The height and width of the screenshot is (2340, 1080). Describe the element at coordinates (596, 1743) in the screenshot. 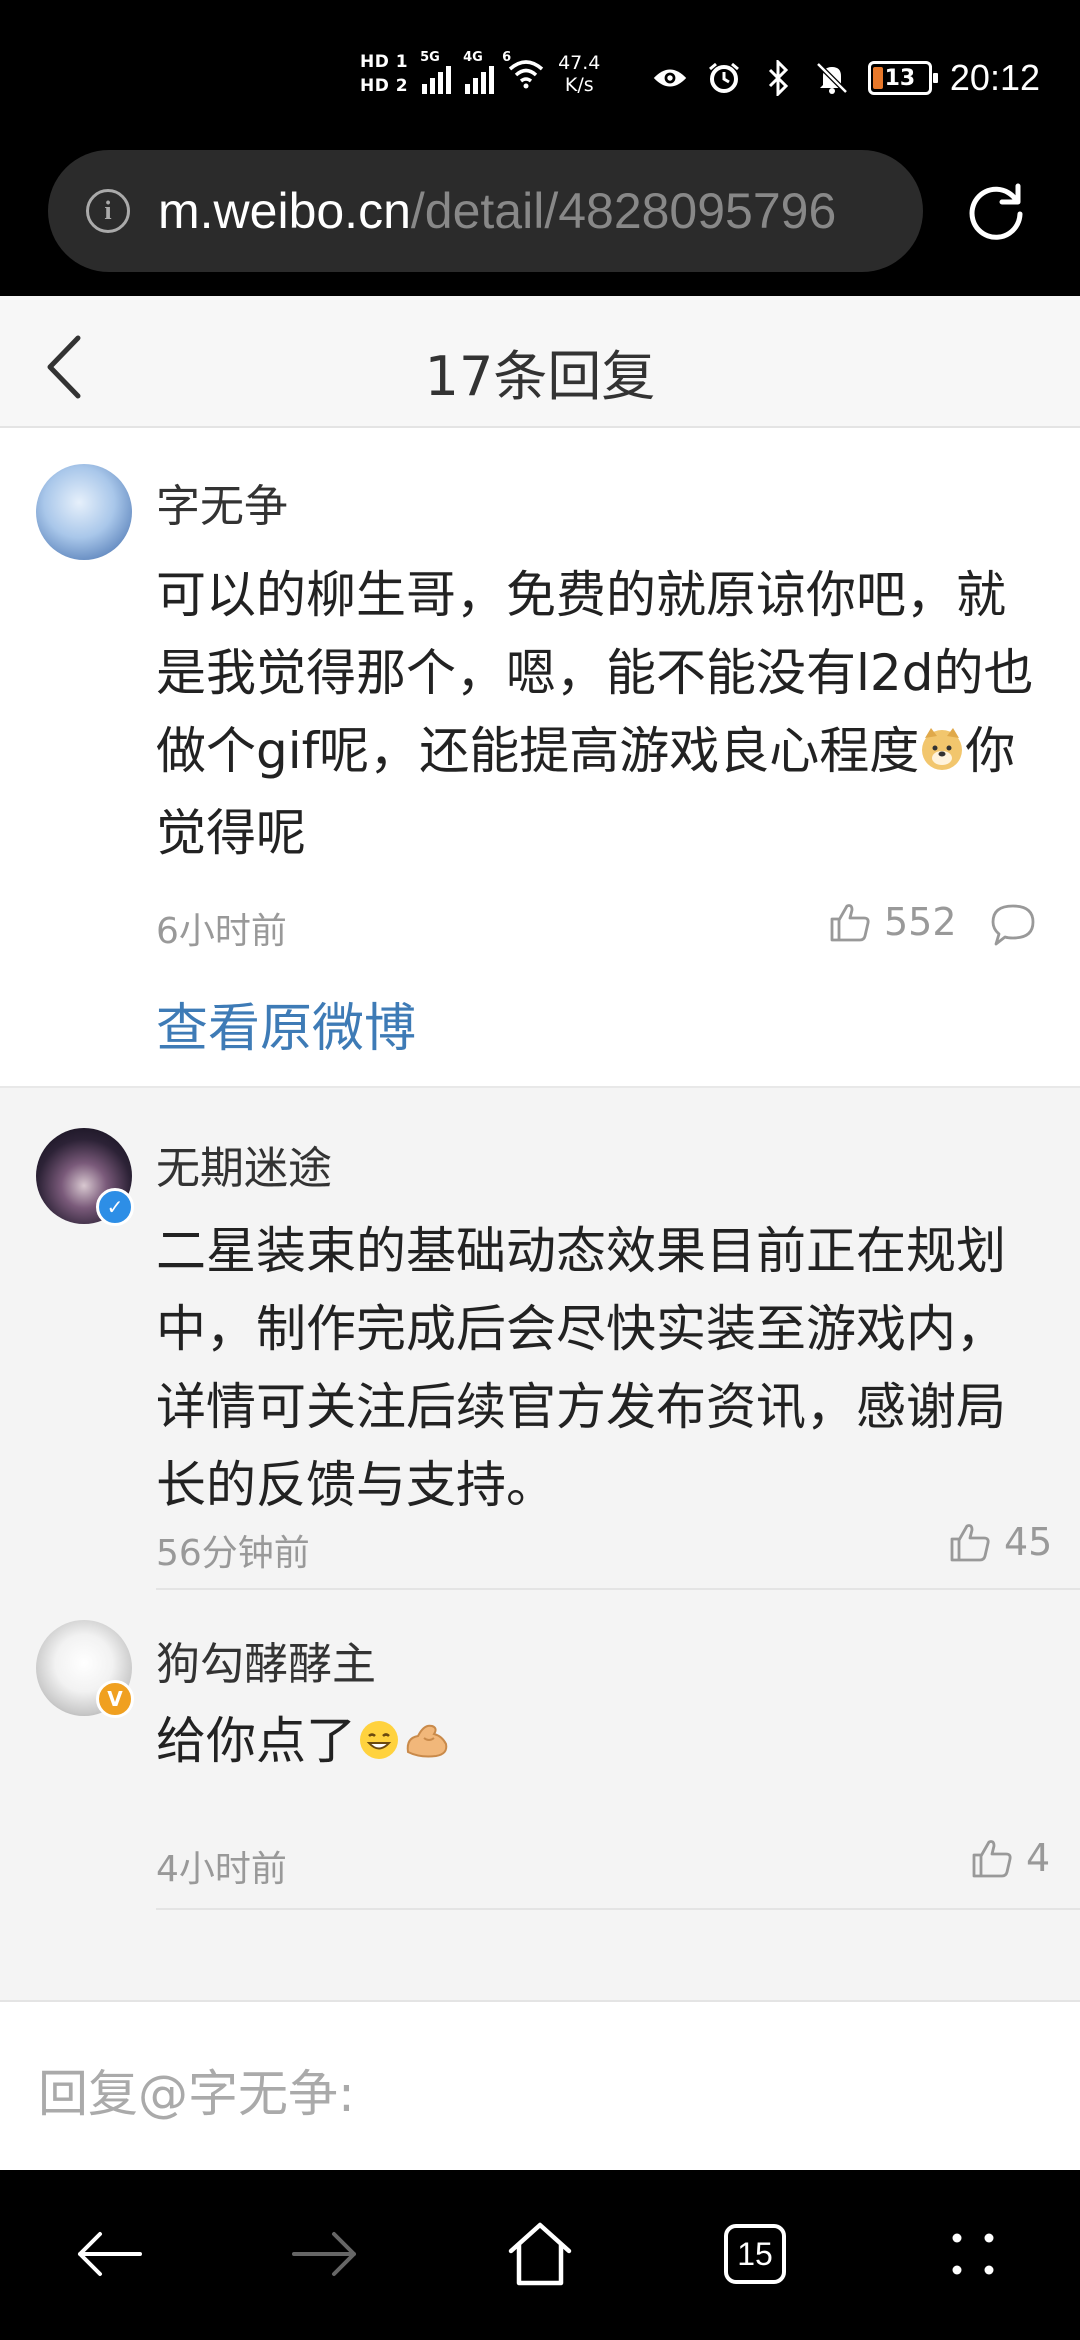

I see `reply-text: 给你点了` at that location.